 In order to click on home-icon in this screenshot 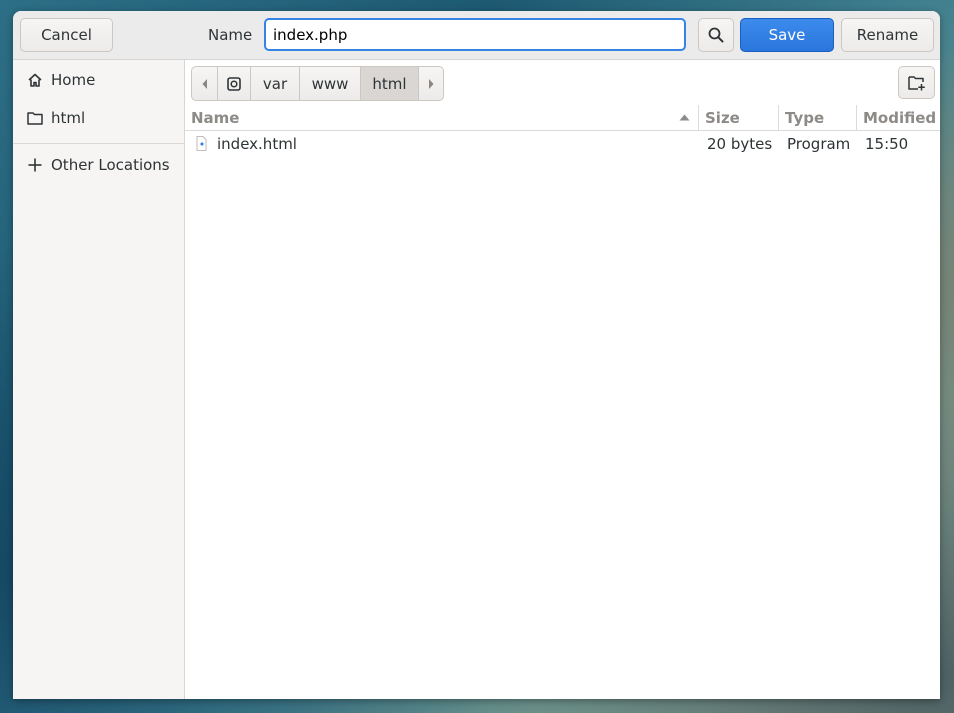, I will do `click(35, 80)`.